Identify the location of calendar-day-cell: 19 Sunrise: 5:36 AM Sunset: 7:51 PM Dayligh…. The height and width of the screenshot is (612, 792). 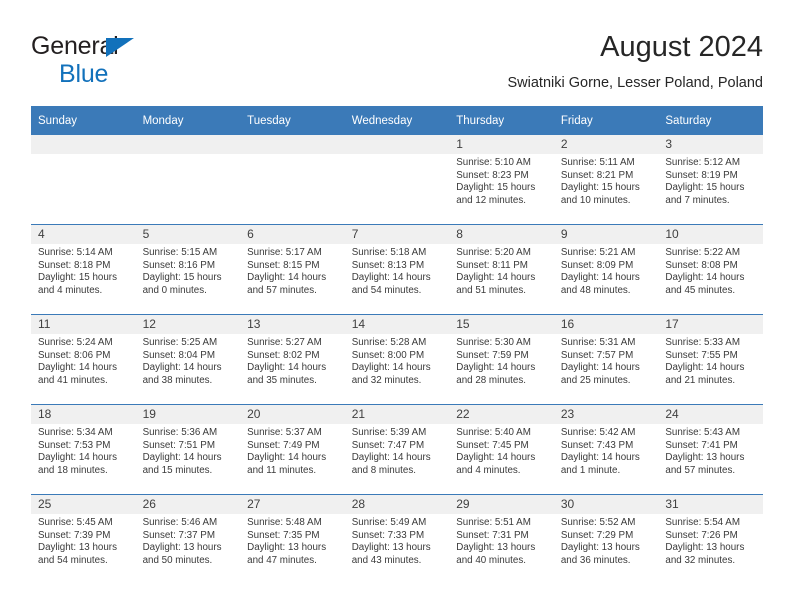
(188, 449).